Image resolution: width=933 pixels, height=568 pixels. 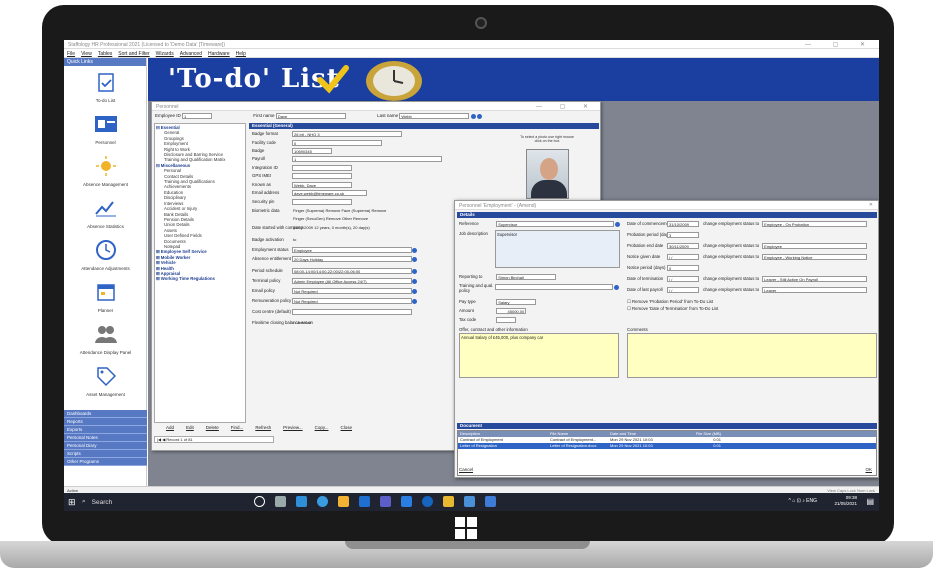 What do you see at coordinates (490, 501) in the screenshot?
I see `store-icon` at bounding box center [490, 501].